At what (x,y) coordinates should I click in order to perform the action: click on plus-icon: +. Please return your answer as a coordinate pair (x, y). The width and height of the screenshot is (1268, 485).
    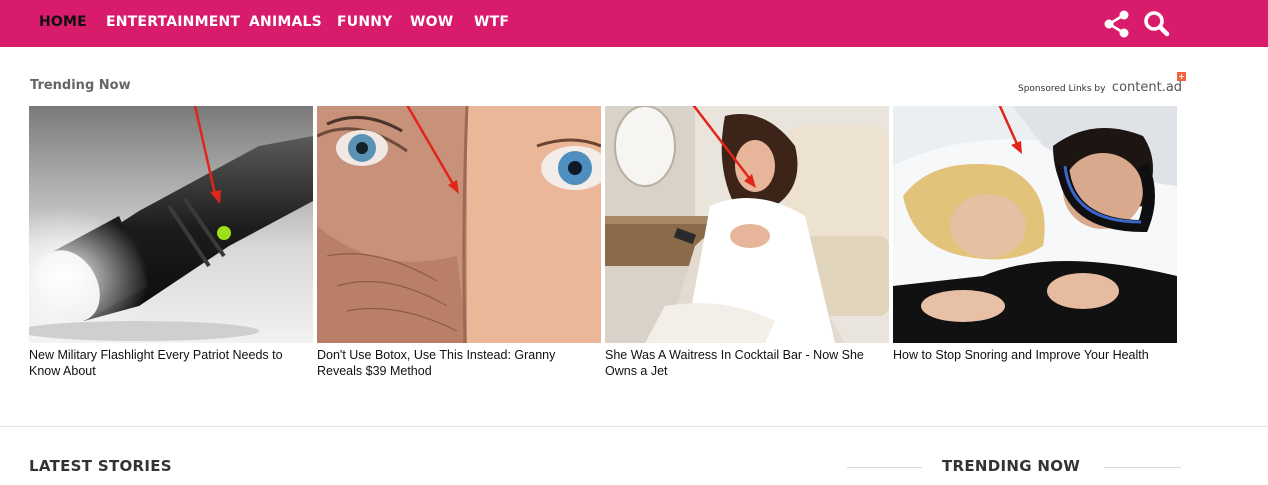
    Looking at the image, I should click on (1182, 76).